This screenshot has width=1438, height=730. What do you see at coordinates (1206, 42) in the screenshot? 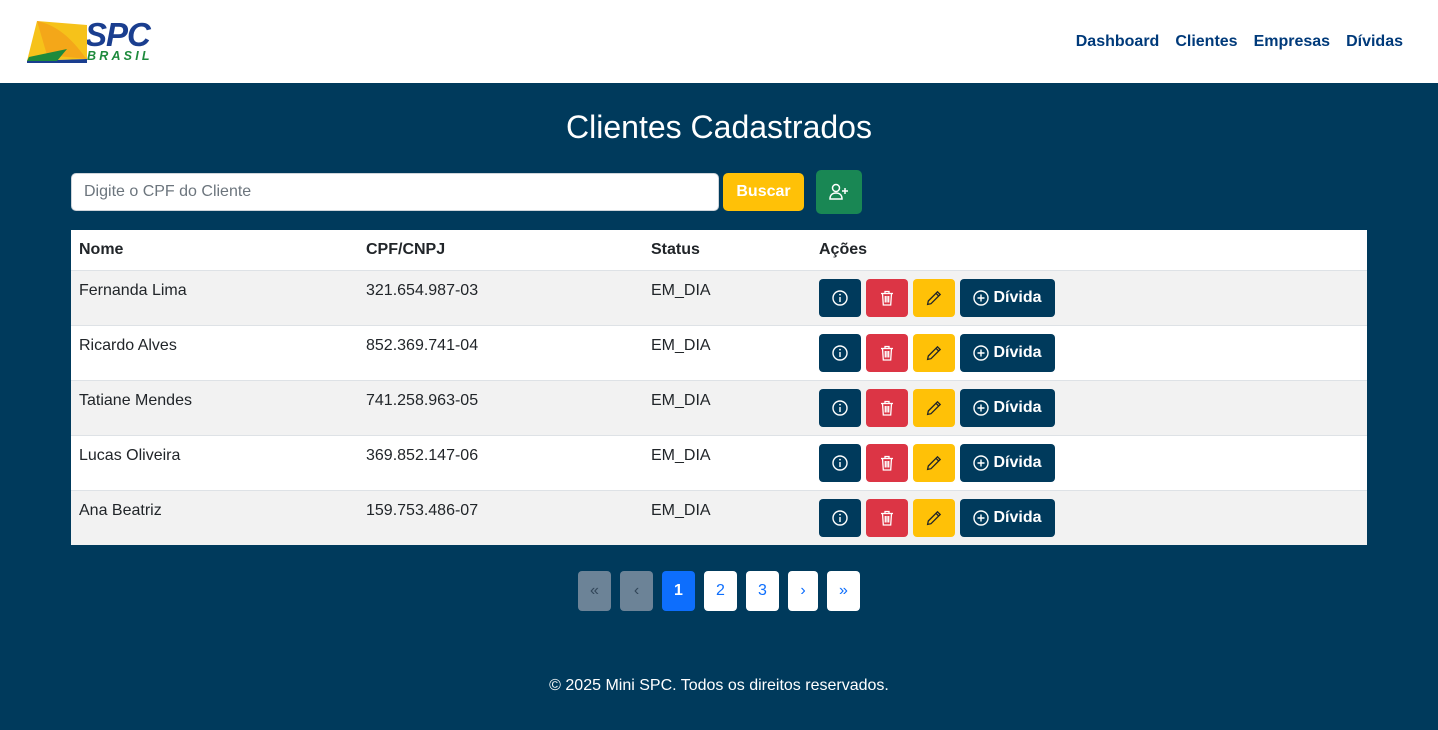
I see `nav-clientes: Clientes` at bounding box center [1206, 42].